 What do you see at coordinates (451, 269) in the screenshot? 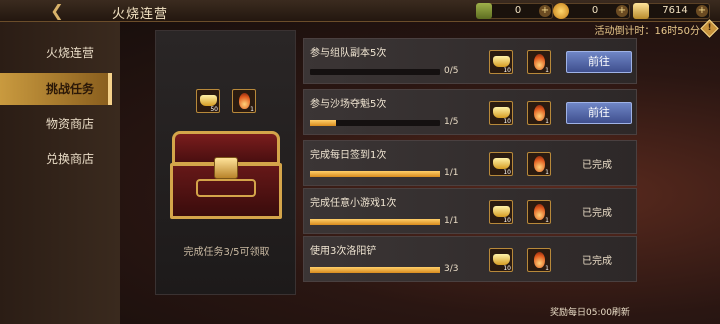
I see `progress-text: 3/3` at bounding box center [451, 269].